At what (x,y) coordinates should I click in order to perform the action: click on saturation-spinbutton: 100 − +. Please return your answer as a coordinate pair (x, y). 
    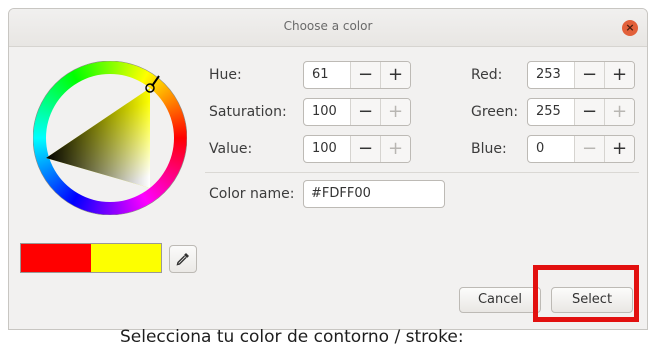
    Looking at the image, I should click on (357, 112).